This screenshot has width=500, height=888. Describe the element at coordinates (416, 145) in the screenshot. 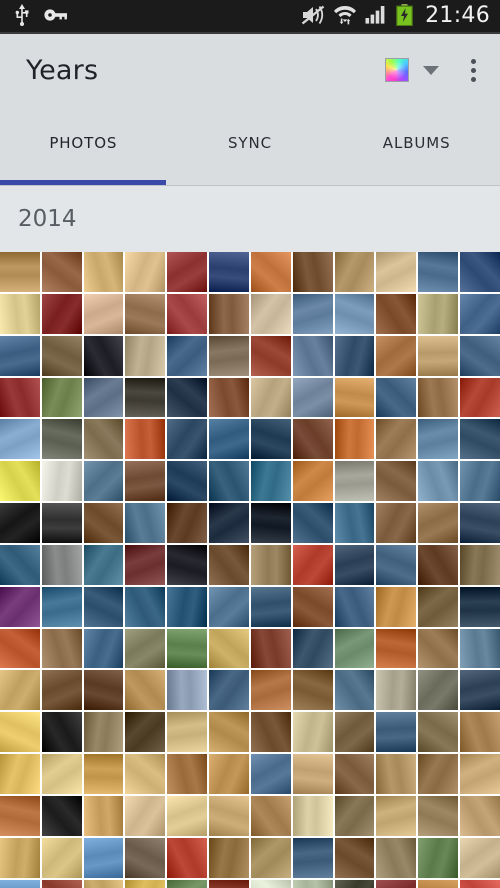

I see `tab-albums: ALBUMS` at that location.